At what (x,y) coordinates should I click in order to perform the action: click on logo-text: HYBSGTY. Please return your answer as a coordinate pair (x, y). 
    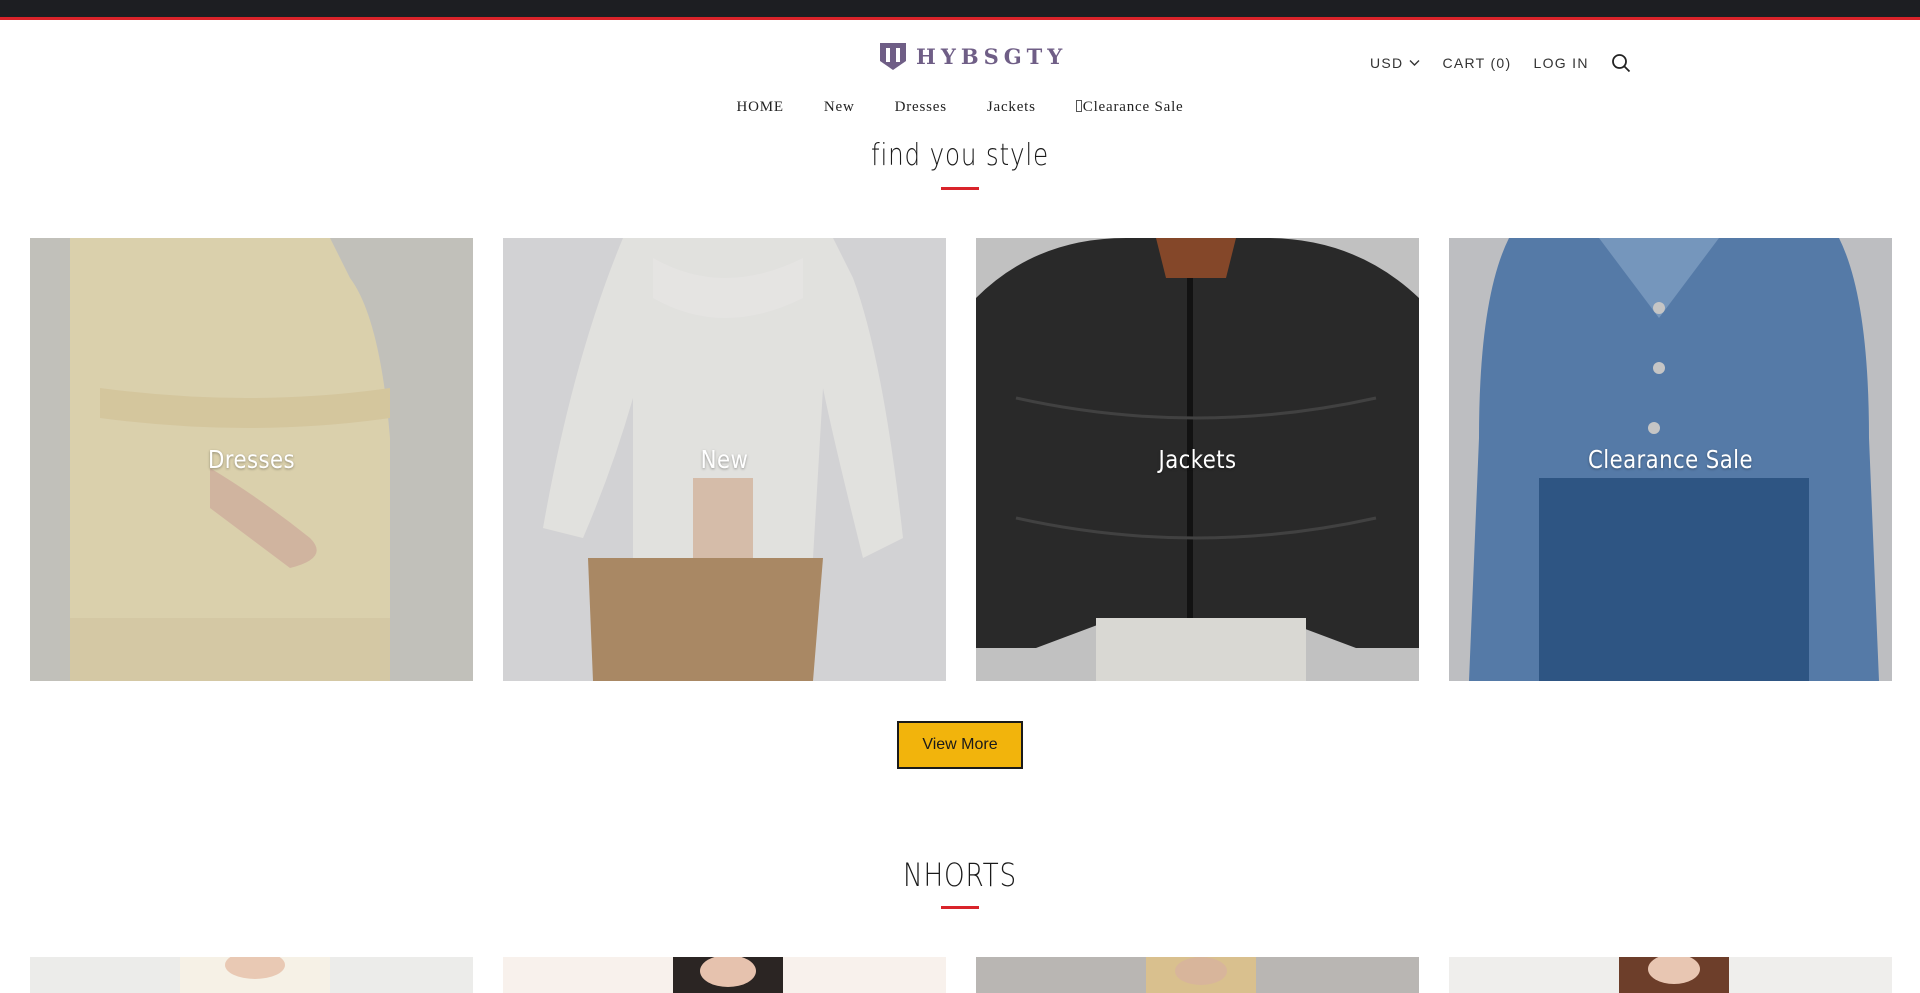
    Looking at the image, I should click on (992, 56).